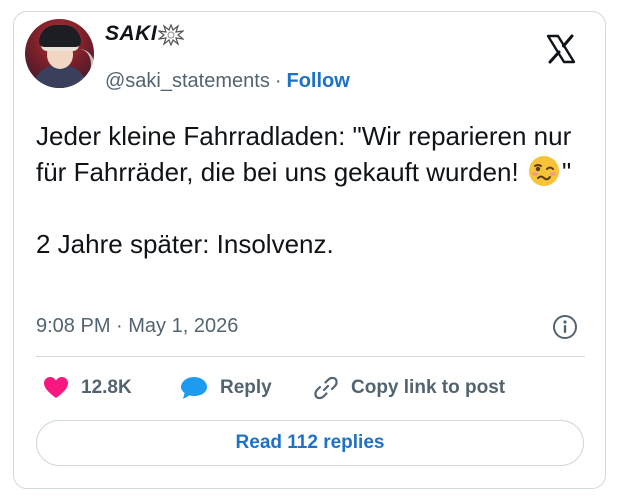 This screenshot has height=502, width=620. I want to click on divider, so click(310, 356).